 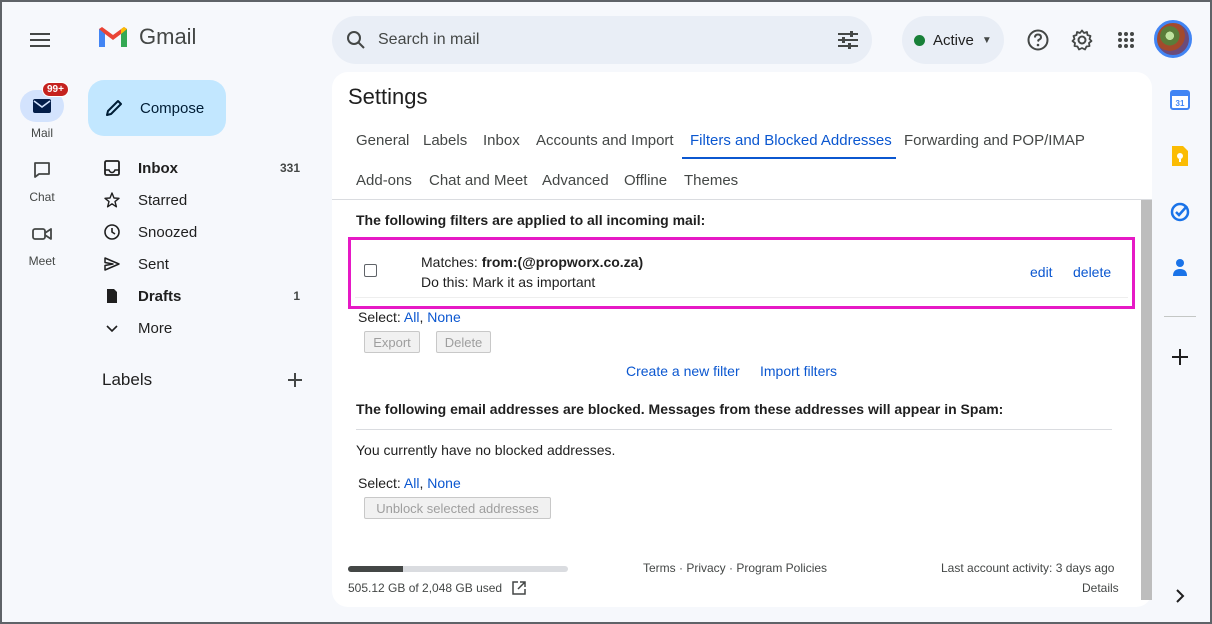 I want to click on tabs-divider, so click(x=742, y=199).